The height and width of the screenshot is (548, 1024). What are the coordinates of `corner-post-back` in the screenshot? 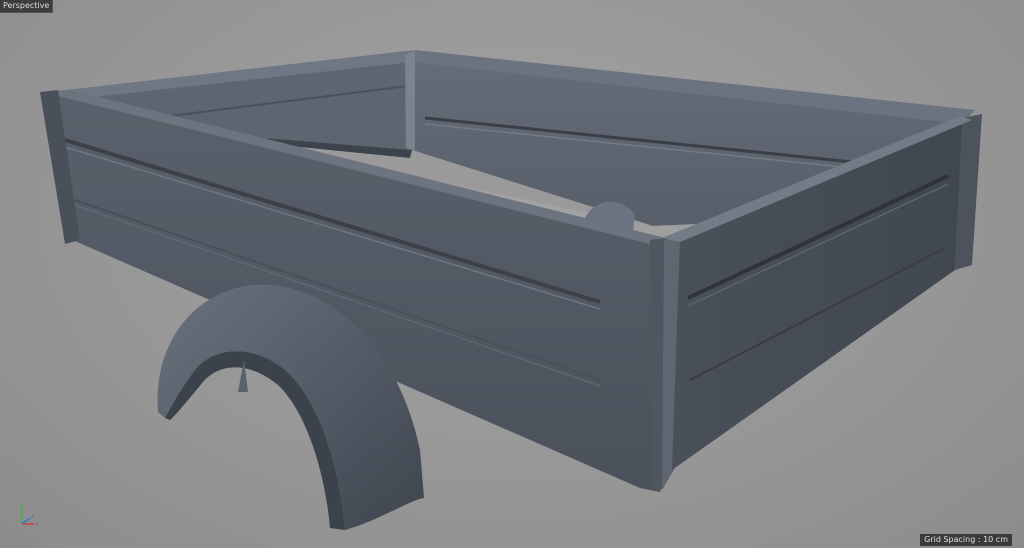 It's located at (410, 100).